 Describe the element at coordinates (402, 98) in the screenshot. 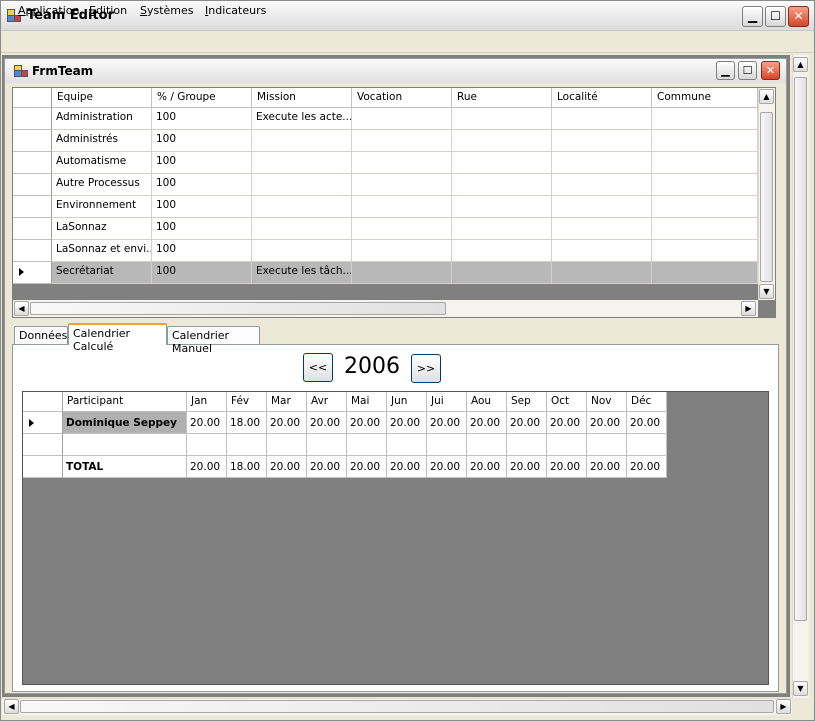

I see `team-col-header: Vocation` at that location.